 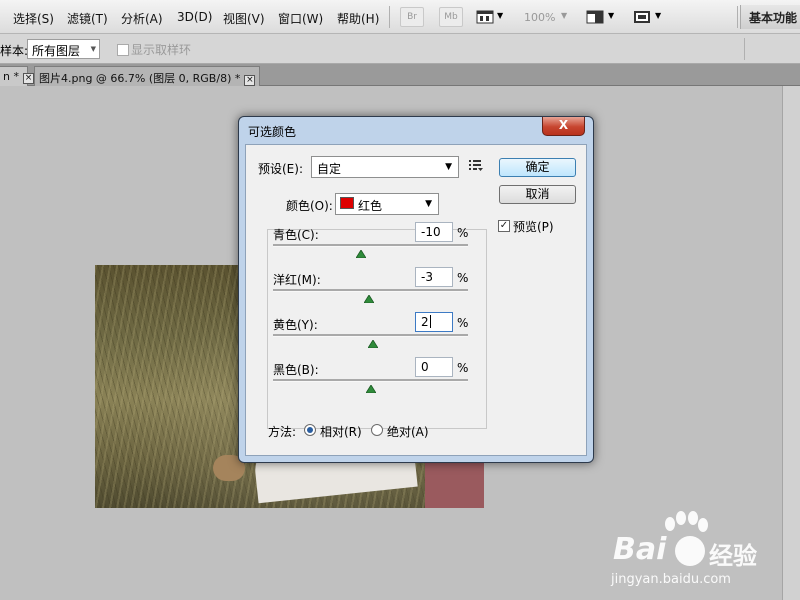 I want to click on menu-select: 选择(S), so click(x=33, y=18).